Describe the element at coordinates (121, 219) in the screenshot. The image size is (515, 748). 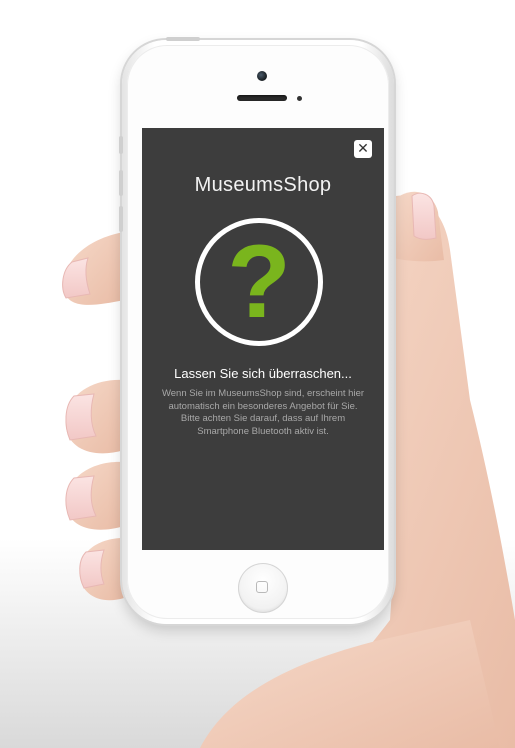
I see `volume-down-button` at that location.